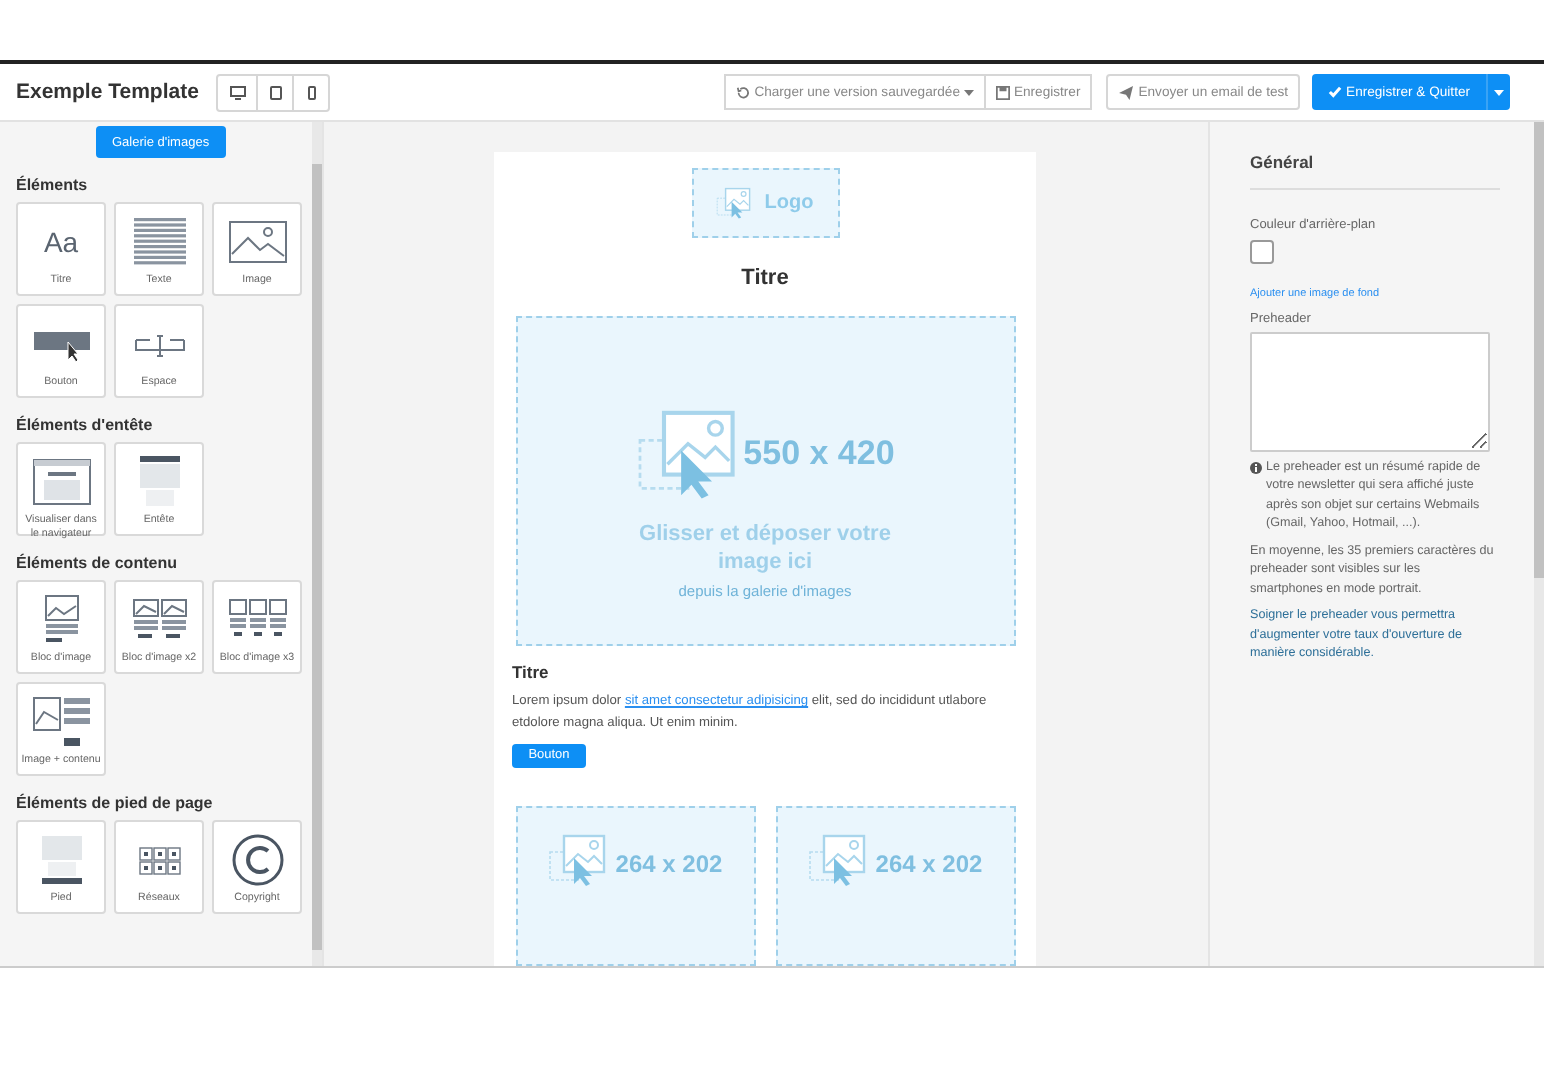 The image size is (1544, 1092). Describe the element at coordinates (257, 860) in the screenshot. I see `copyright-icon` at that location.